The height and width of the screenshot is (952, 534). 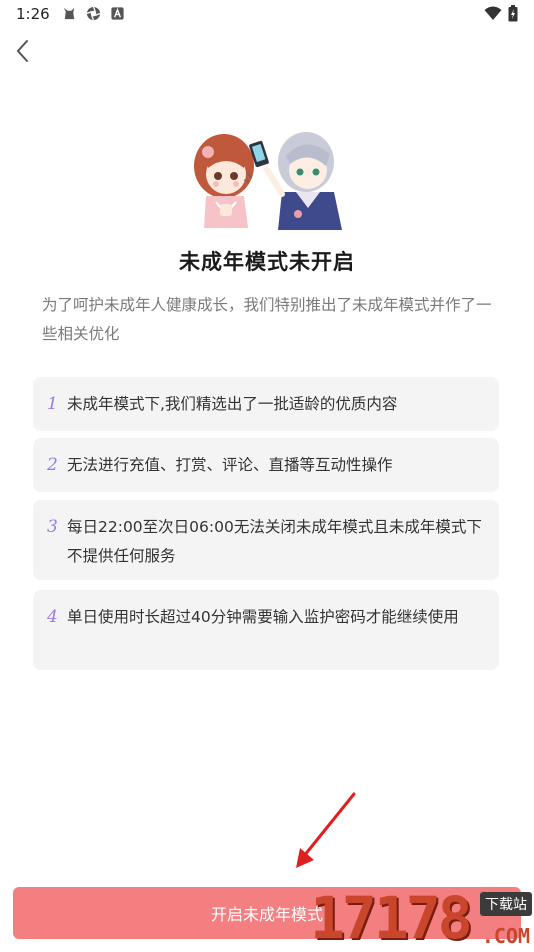 I want to click on a-box-icon, so click(x=117, y=13).